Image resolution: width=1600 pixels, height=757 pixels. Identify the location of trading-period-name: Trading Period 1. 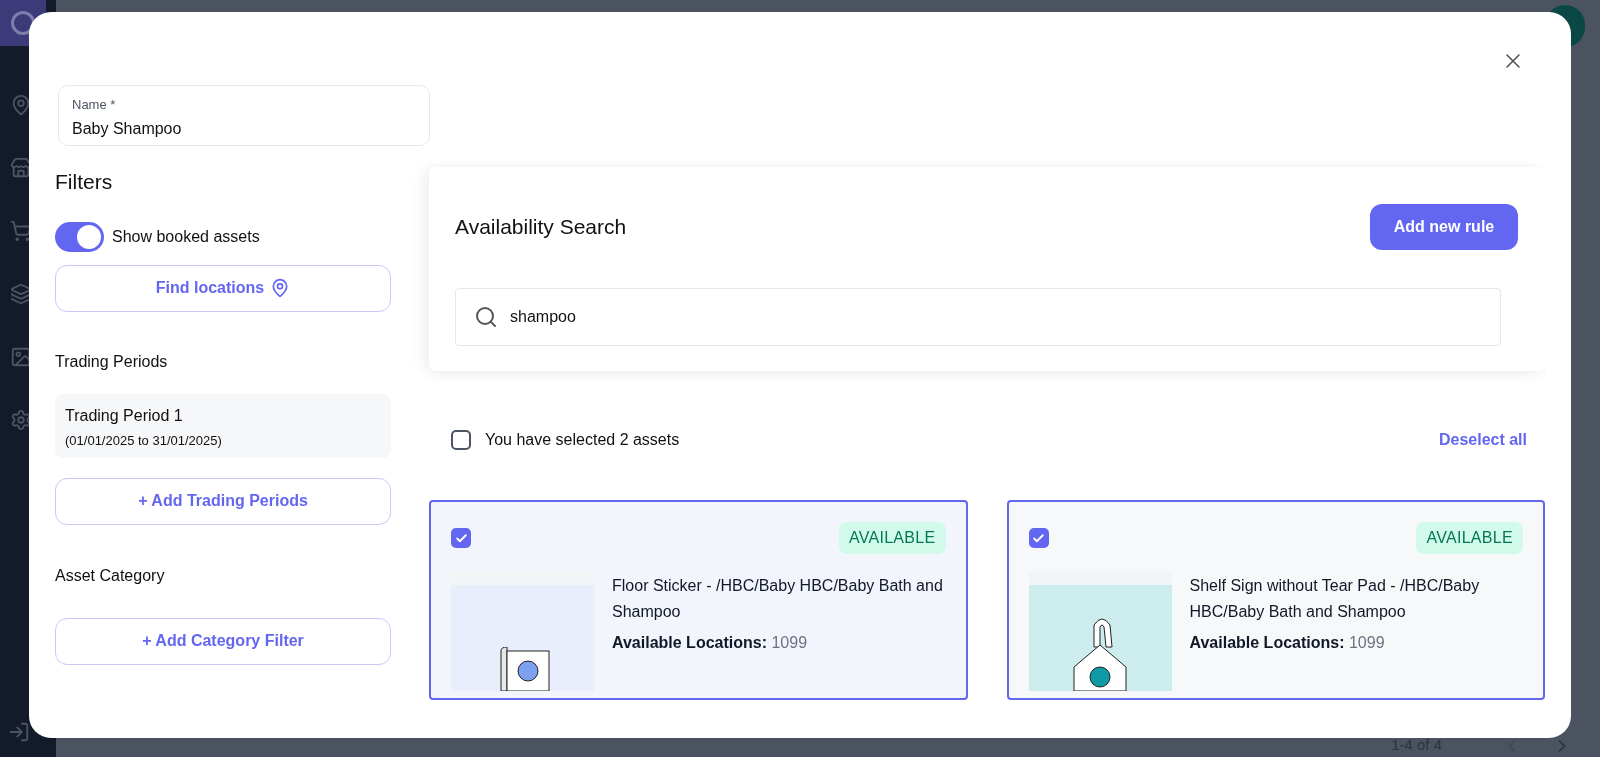
(124, 415).